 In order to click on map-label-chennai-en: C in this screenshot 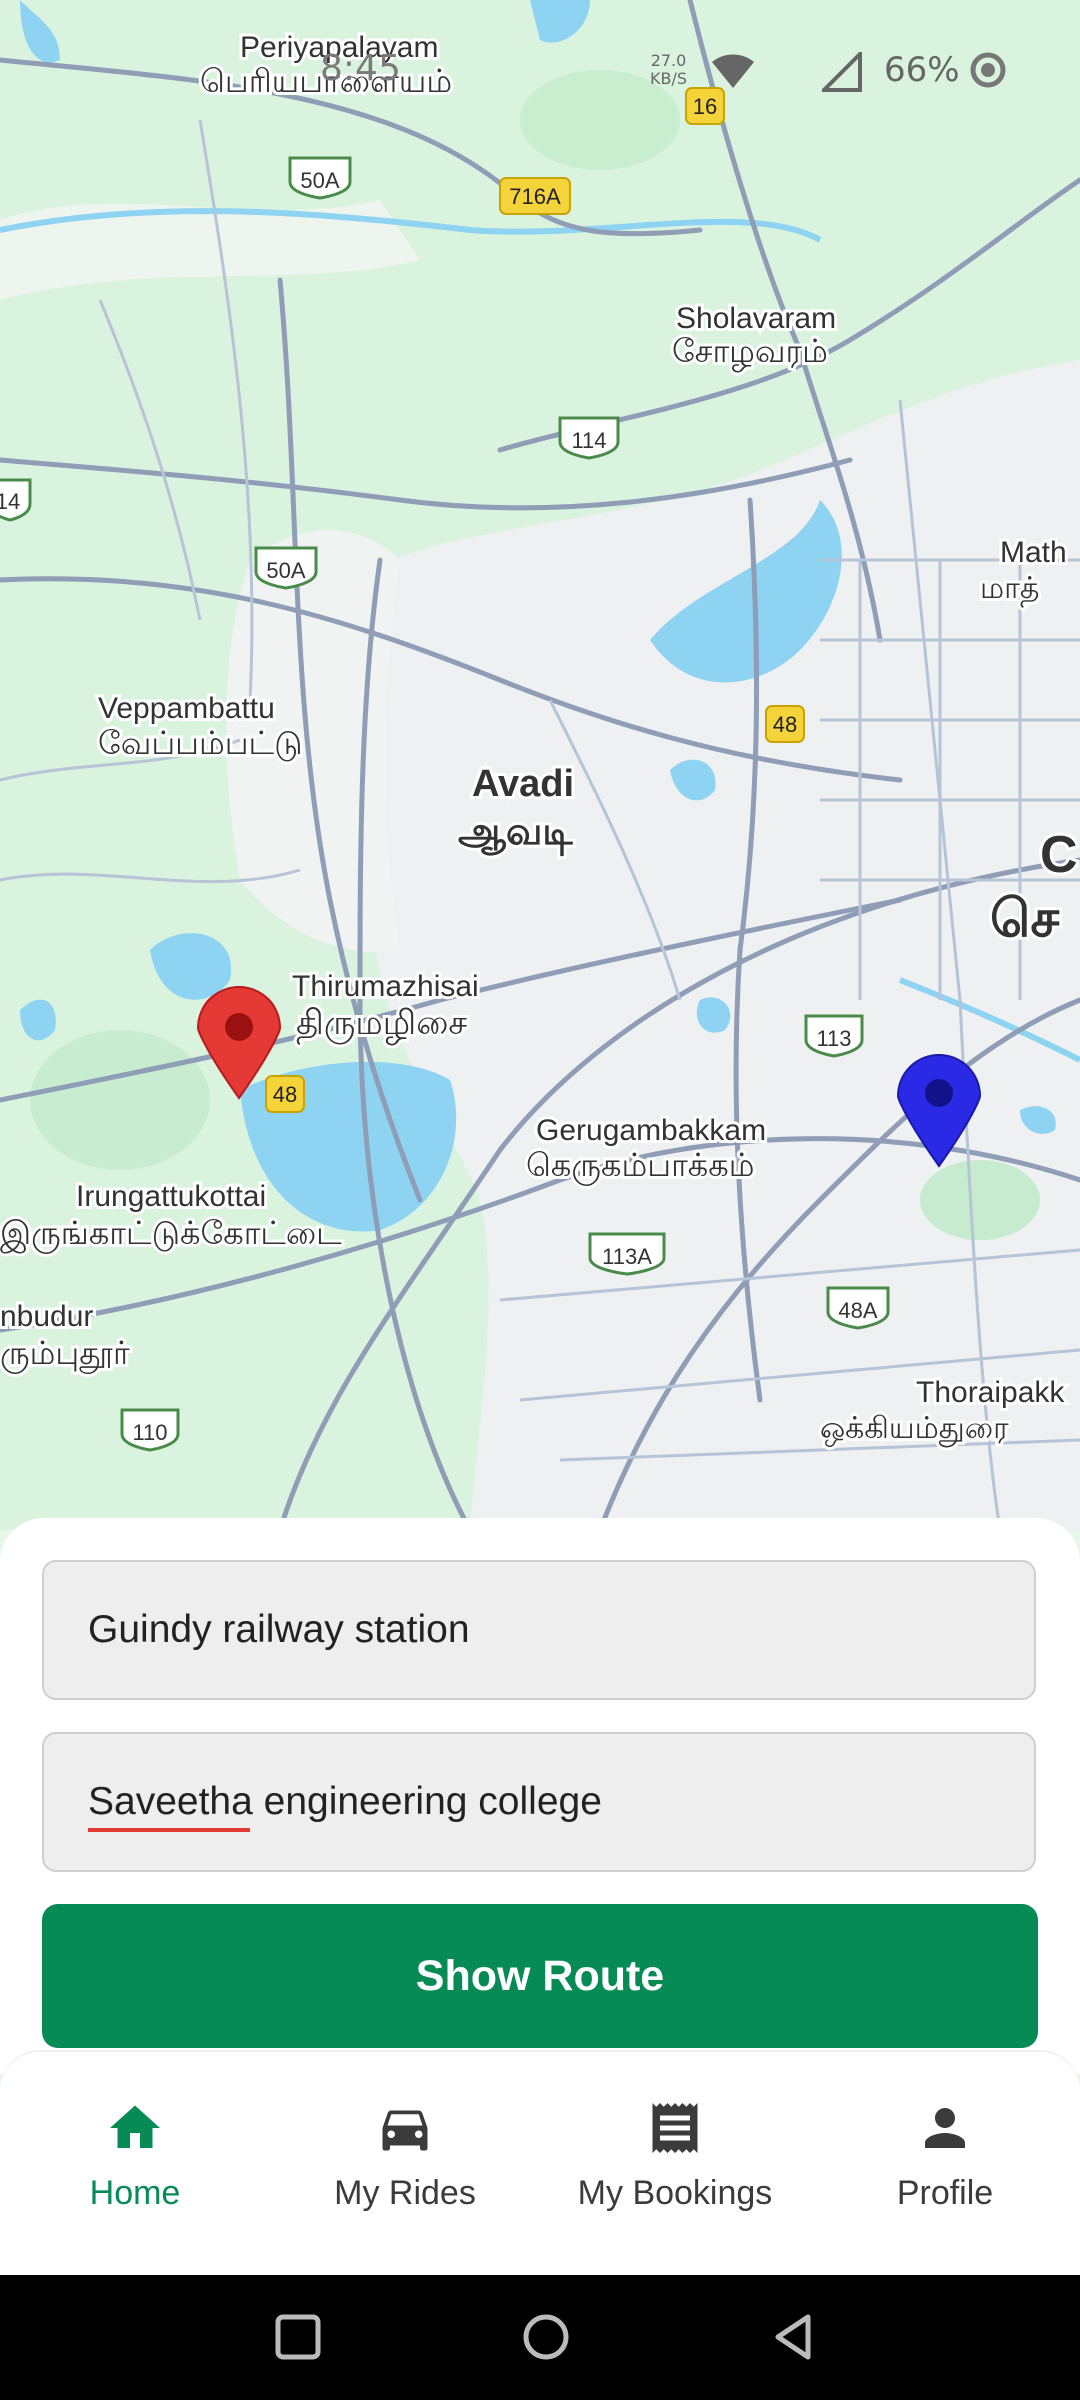, I will do `click(1059, 855)`.